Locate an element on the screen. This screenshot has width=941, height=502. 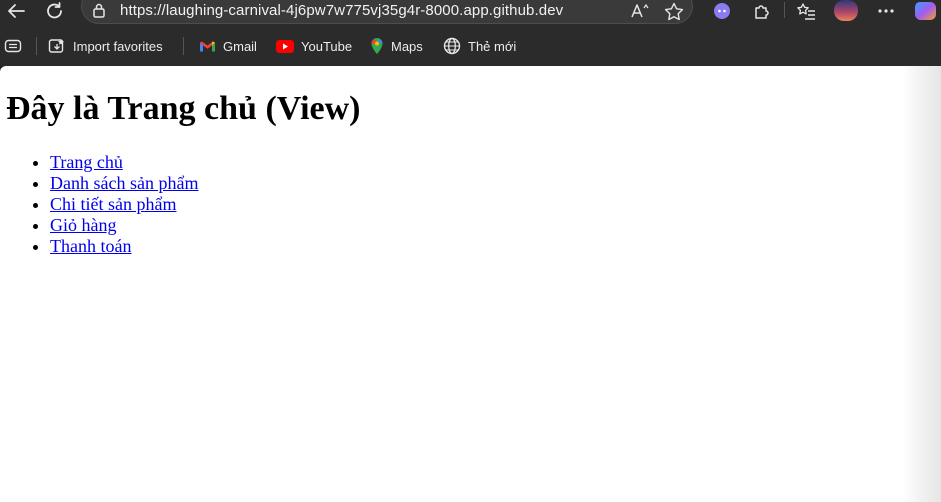
favorites-list-icon is located at coordinates (806, 11).